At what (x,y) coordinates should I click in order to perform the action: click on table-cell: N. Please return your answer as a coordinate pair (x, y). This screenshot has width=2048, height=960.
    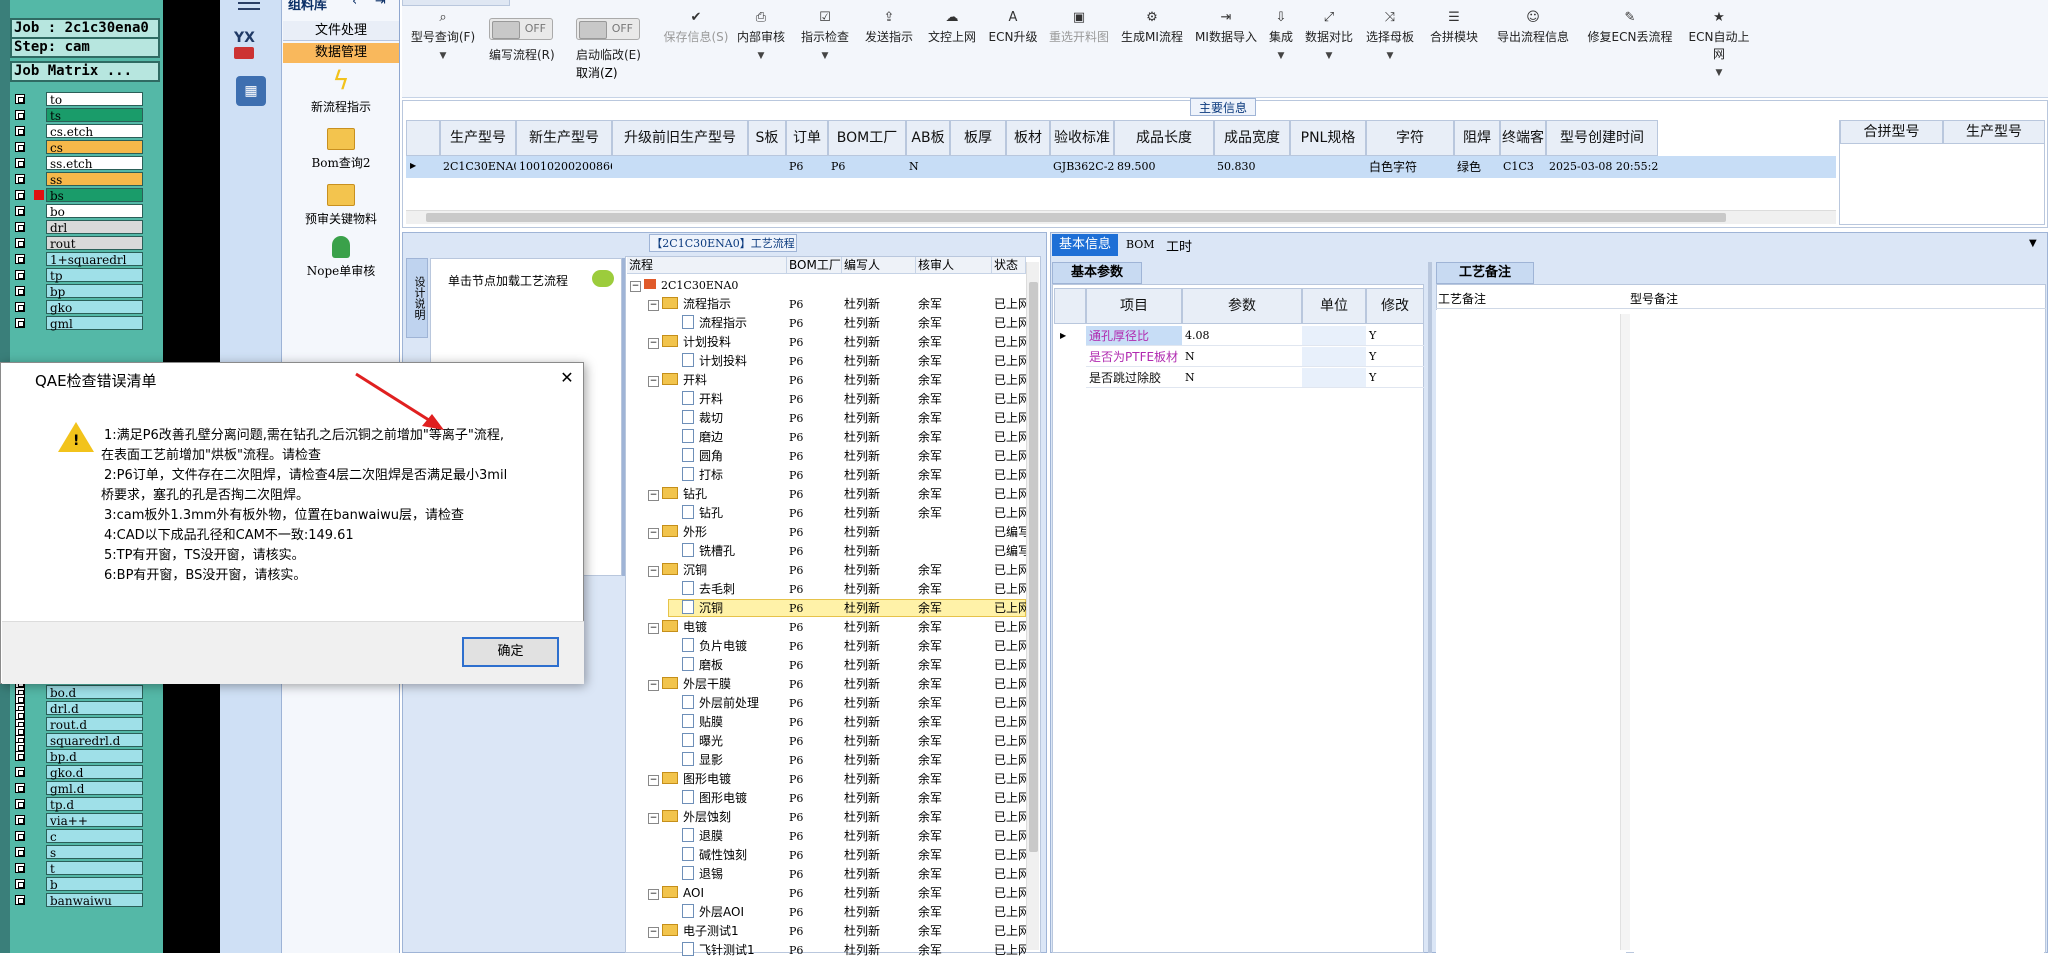
    Looking at the image, I should click on (928, 167).